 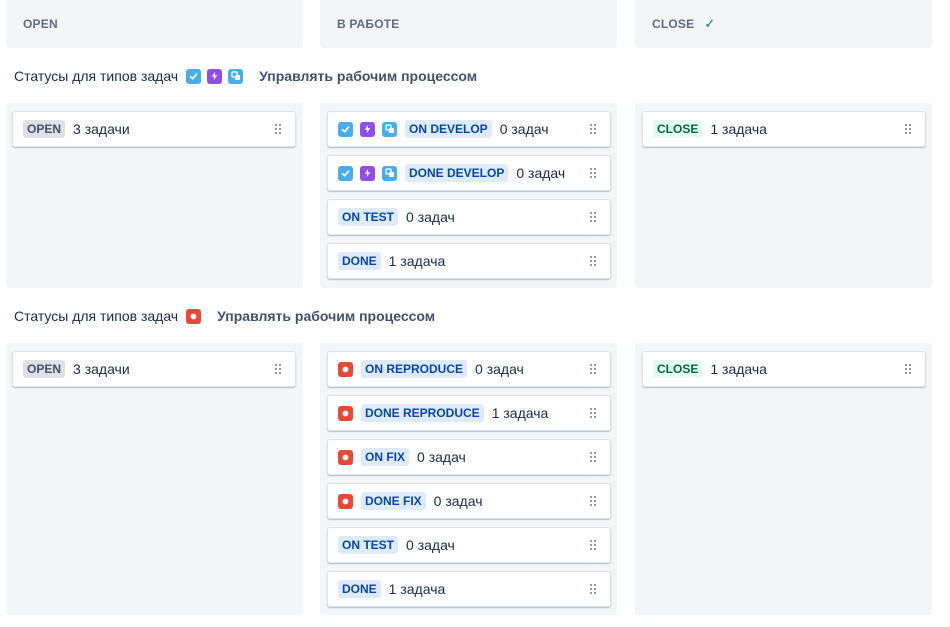 I want to click on status-card: ON REPRODUCE 0 задач, so click(x=469, y=369).